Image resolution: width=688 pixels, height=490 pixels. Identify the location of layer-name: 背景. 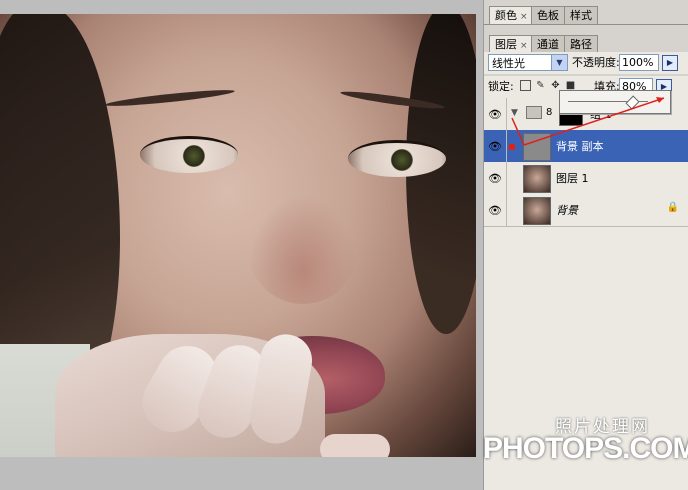
(567, 210).